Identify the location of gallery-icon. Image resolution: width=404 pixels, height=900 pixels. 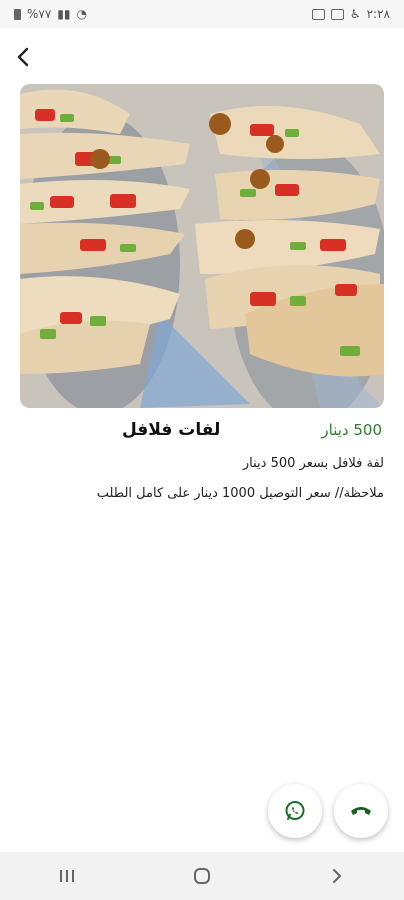
(337, 14).